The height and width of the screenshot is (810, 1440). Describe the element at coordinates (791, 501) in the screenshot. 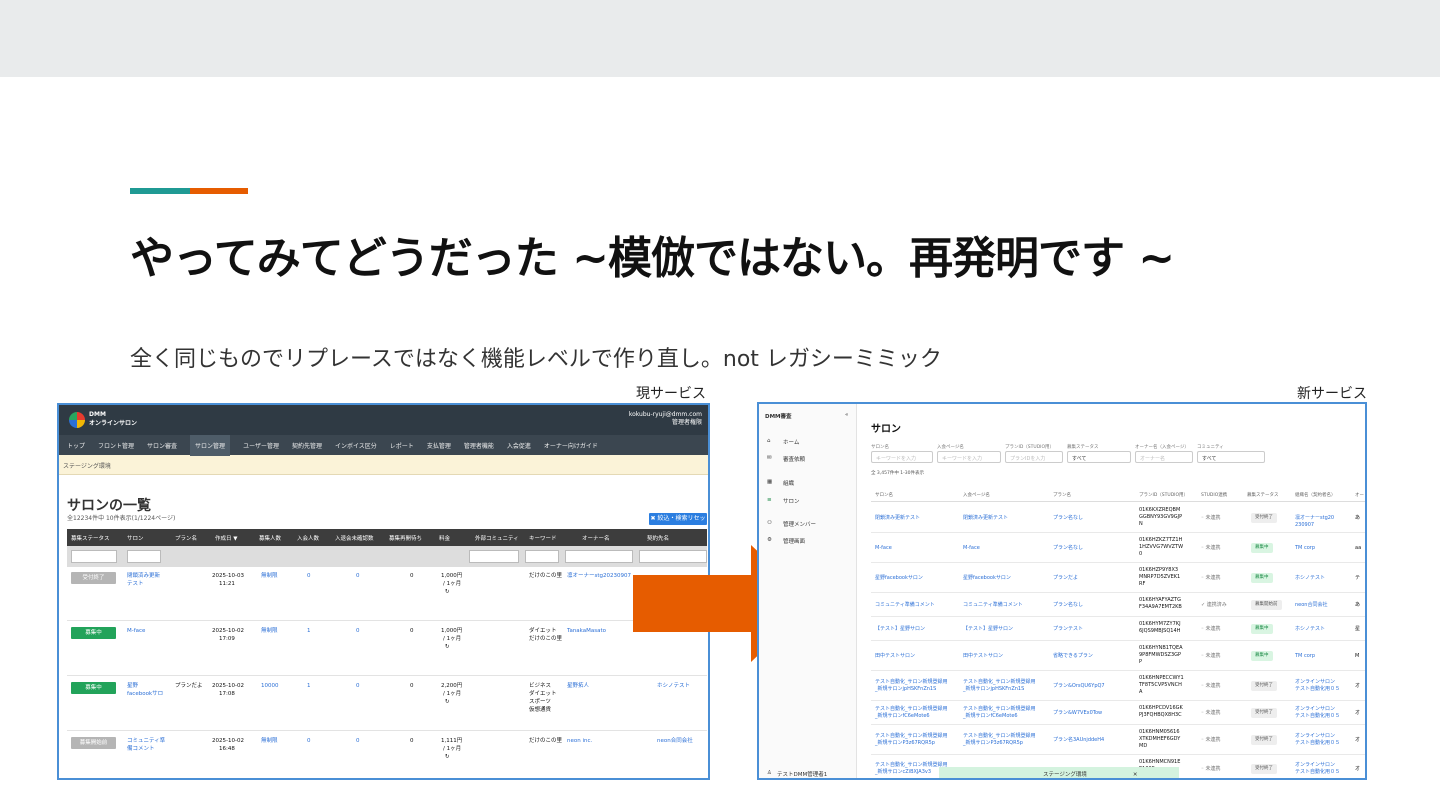

I see `sidebar-item-salon: サロン` at that location.